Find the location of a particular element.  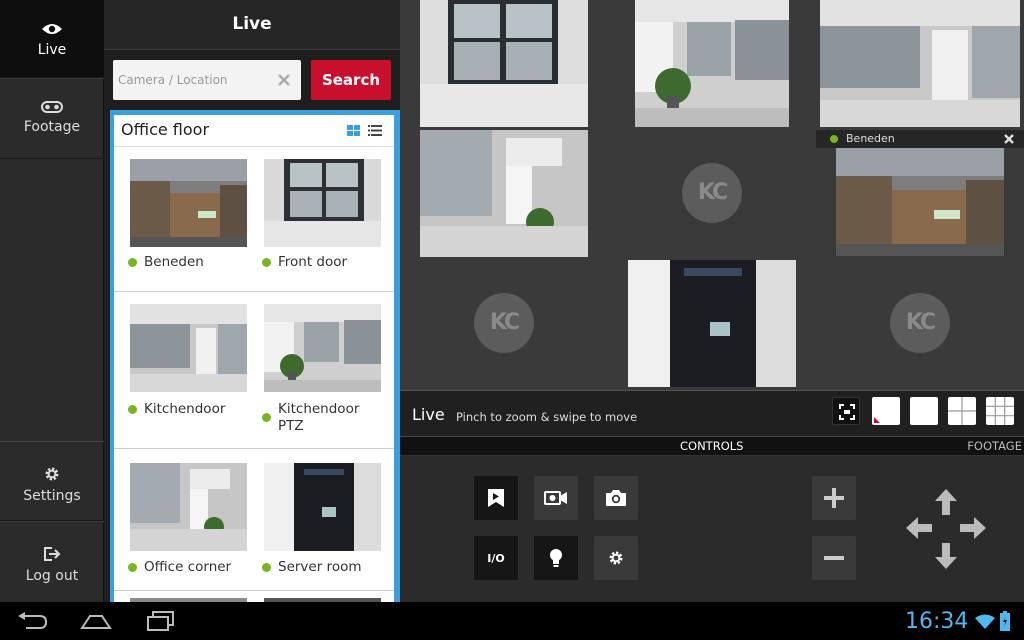

live-hint: Pinch to zoom & swipe to move is located at coordinates (547, 417).